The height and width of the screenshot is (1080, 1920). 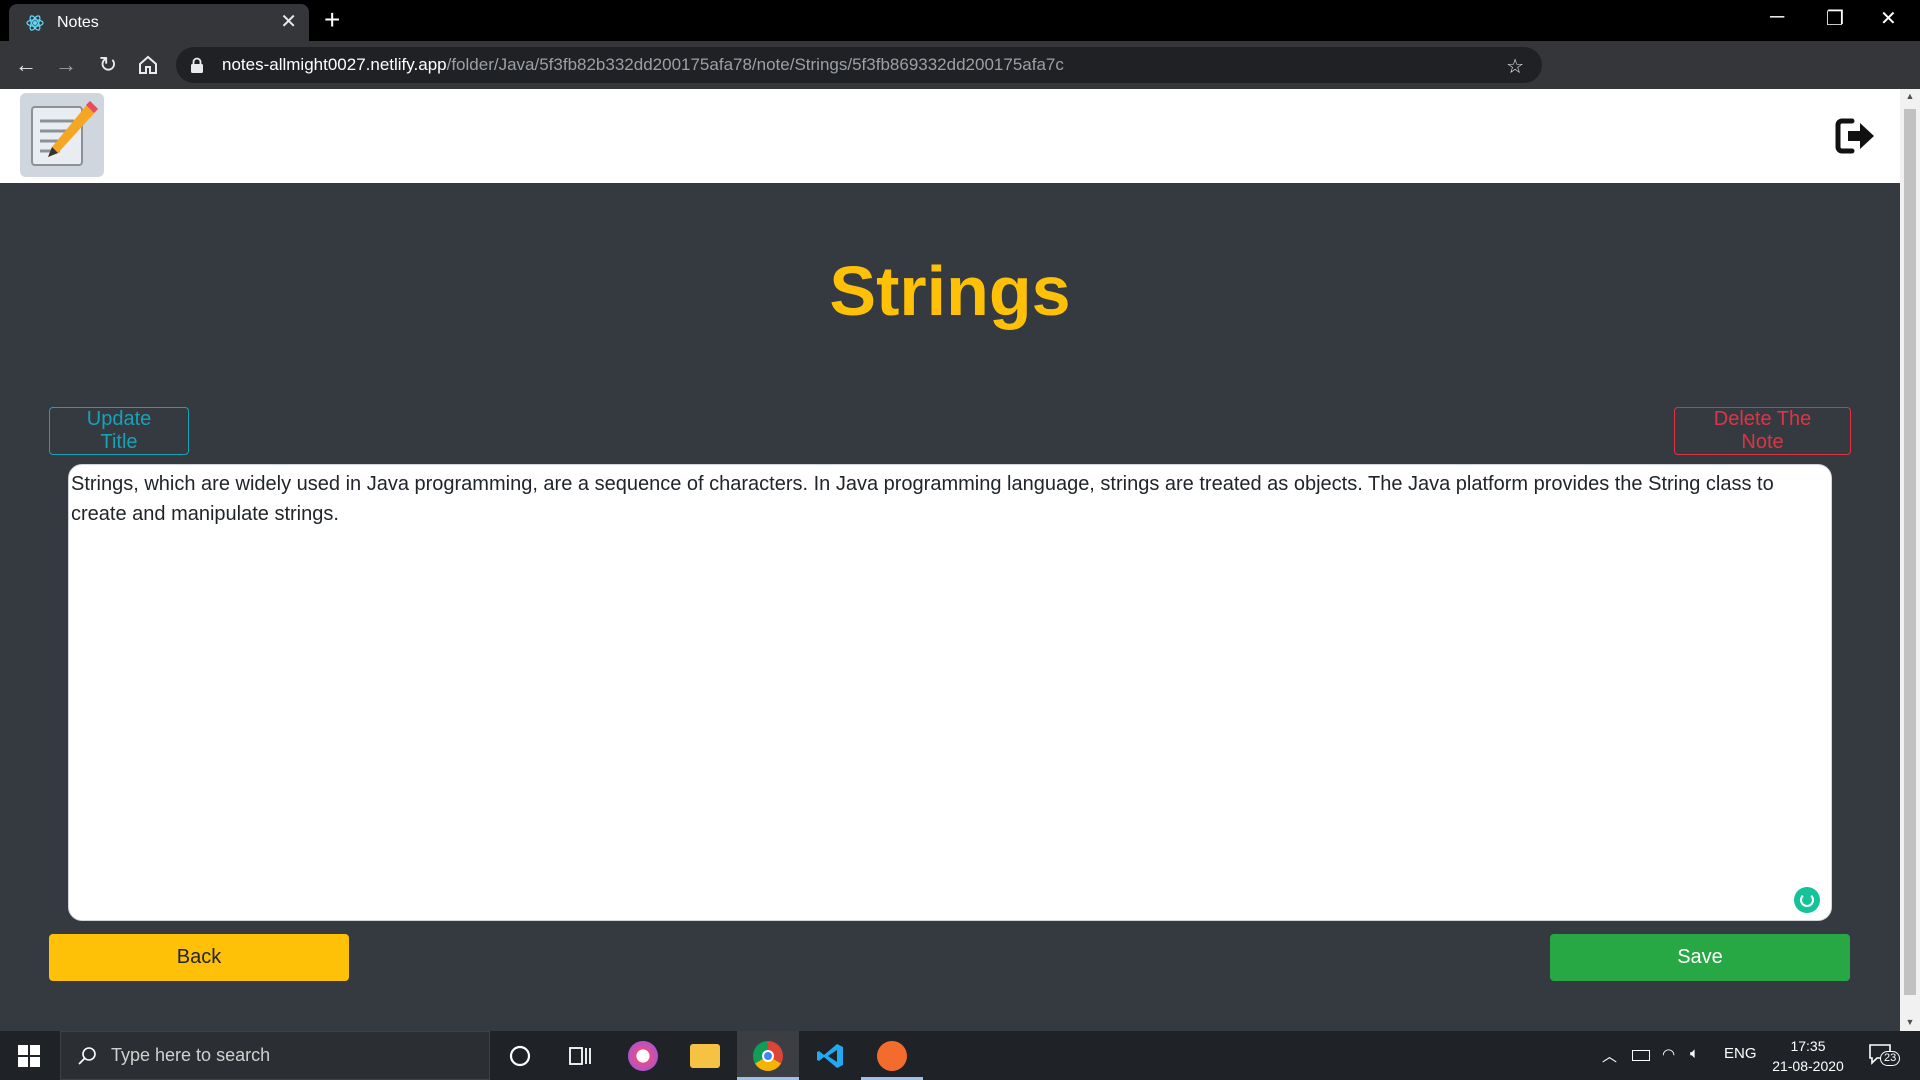 I want to click on bookmark-star-icon: ☆, so click(x=1515, y=66).